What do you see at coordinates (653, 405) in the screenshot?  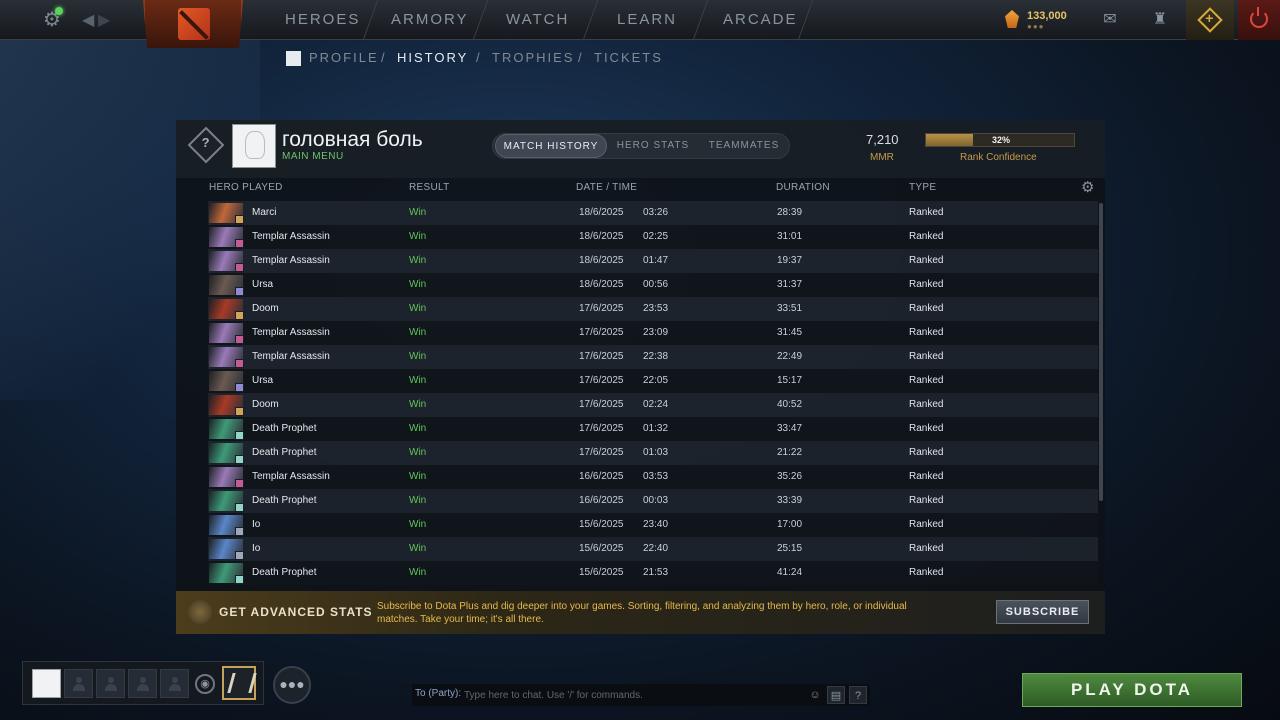 I see `table-row: Doom Win 17/6/2025 02:24 40:52 Ranked` at bounding box center [653, 405].